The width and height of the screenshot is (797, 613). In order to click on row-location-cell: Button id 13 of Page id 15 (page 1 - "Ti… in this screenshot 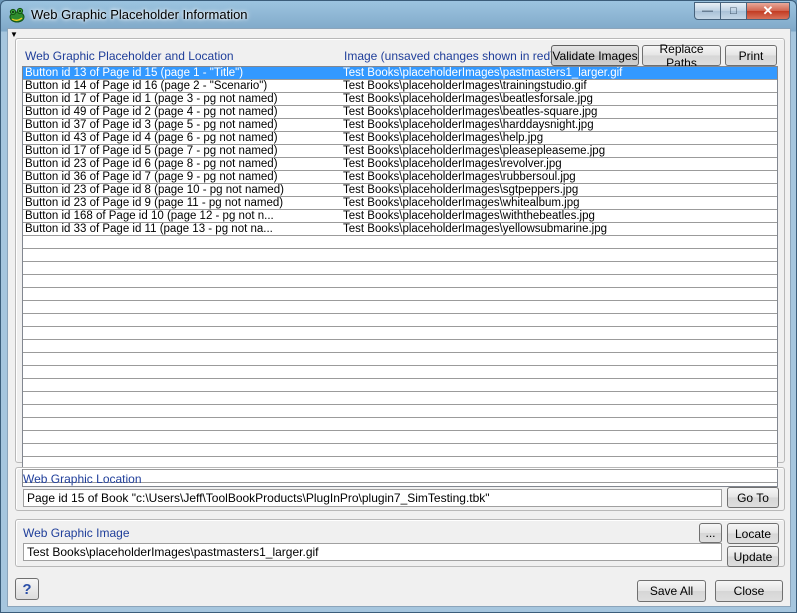, I will do `click(134, 73)`.